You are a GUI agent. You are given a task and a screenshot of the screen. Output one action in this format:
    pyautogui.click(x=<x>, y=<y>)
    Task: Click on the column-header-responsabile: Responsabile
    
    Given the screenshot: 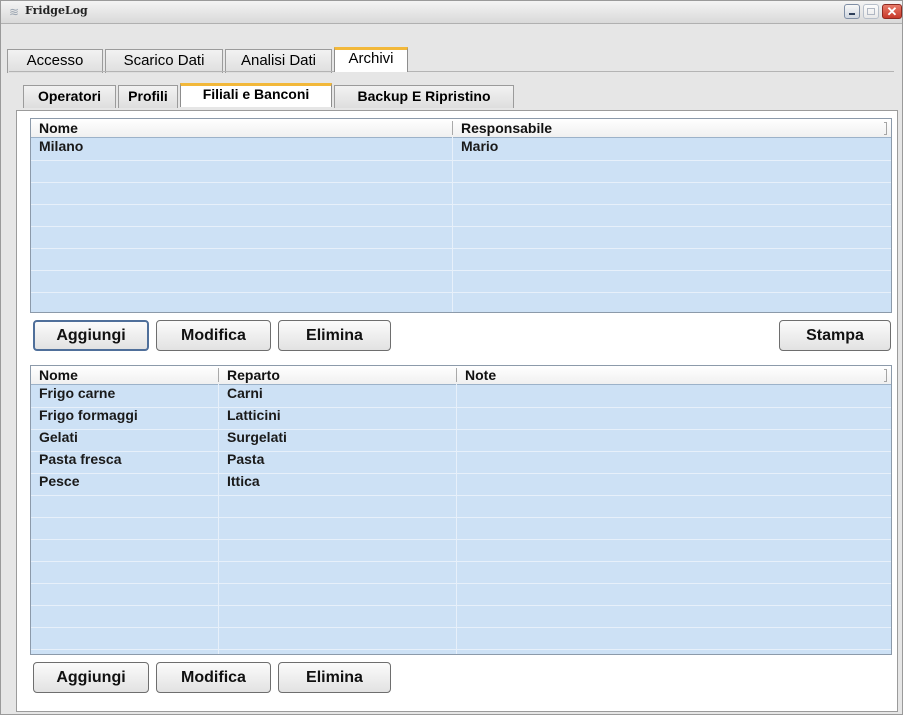 What is the action you would take?
    pyautogui.click(x=668, y=128)
    